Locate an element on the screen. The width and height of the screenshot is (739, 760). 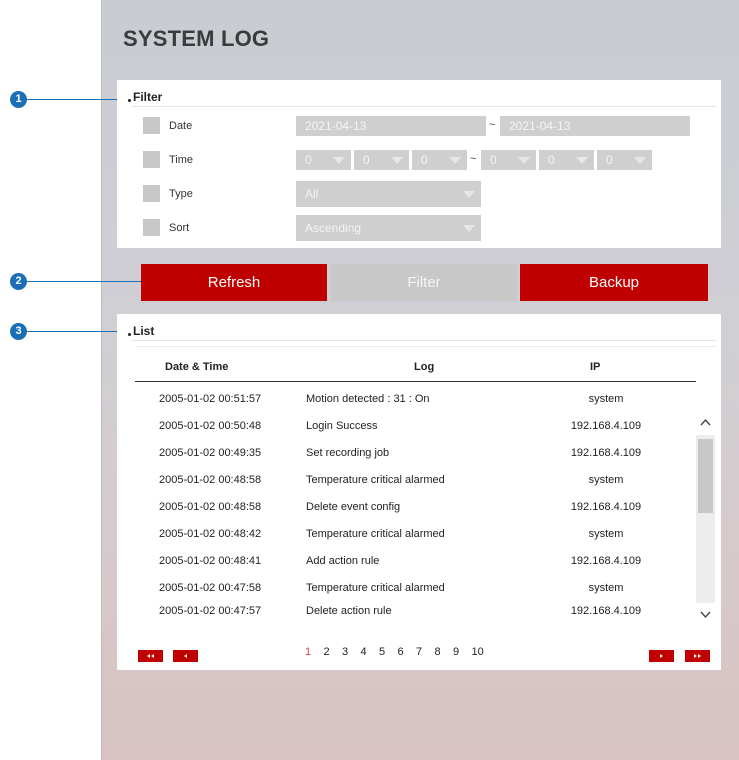
chevron-up-icon is located at coordinates (705, 422).